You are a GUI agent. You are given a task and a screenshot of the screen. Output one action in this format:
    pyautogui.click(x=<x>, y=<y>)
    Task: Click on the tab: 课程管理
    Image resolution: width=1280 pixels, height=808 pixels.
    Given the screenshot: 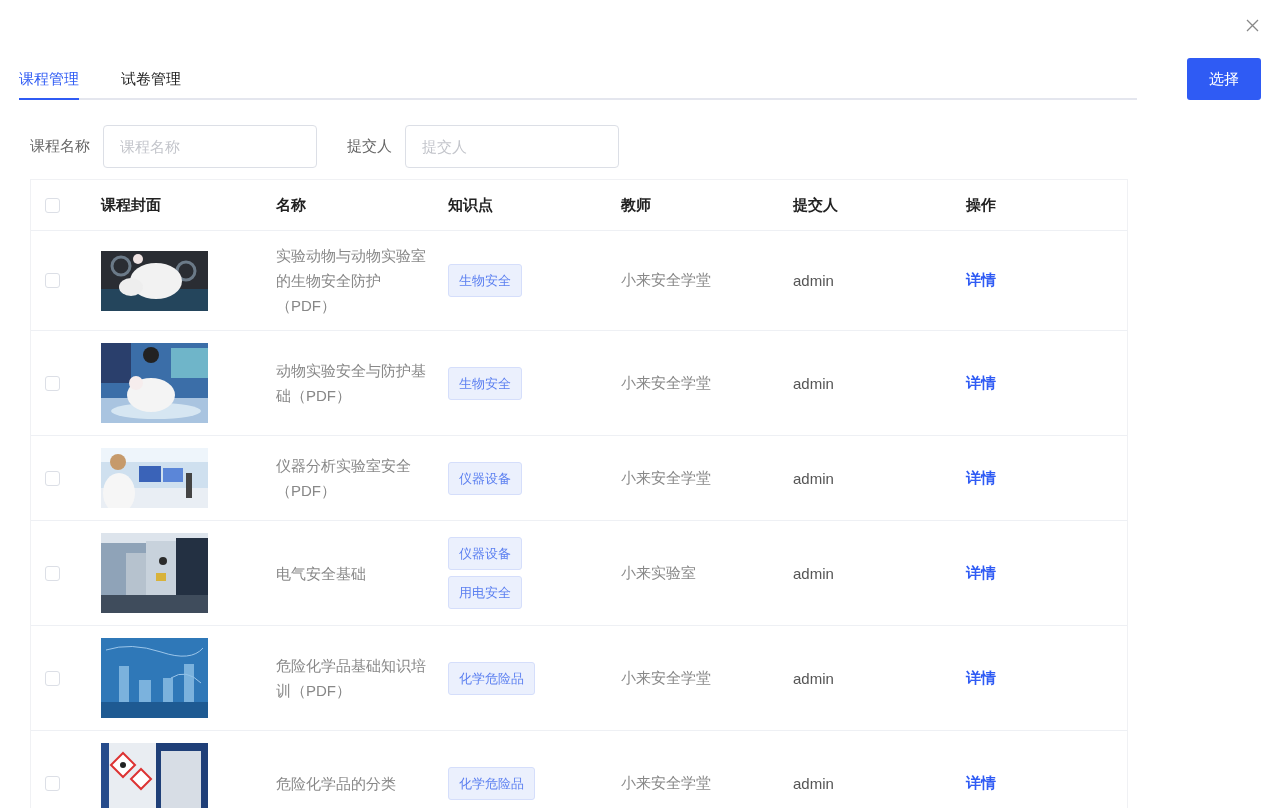 What is the action you would take?
    pyautogui.click(x=49, y=79)
    